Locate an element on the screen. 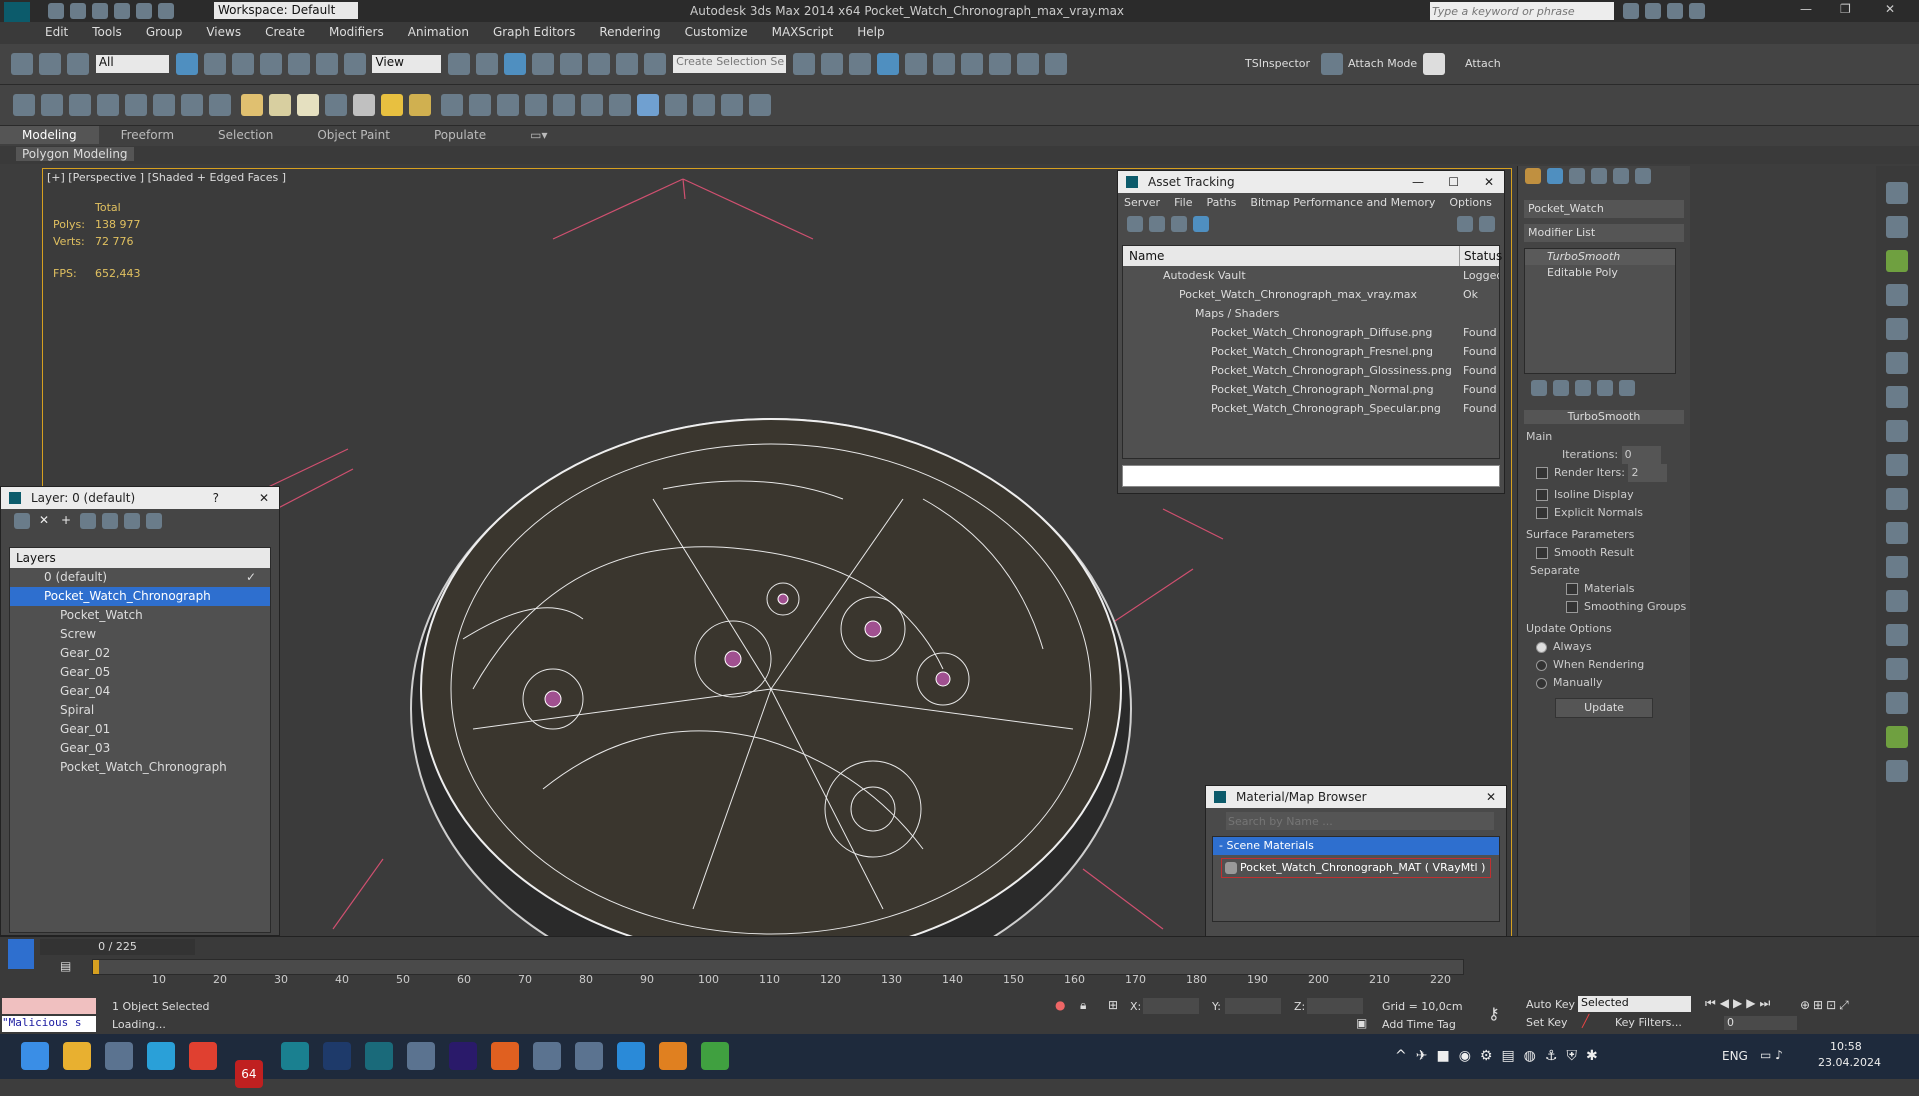  snaps-icon is located at coordinates (543, 64).